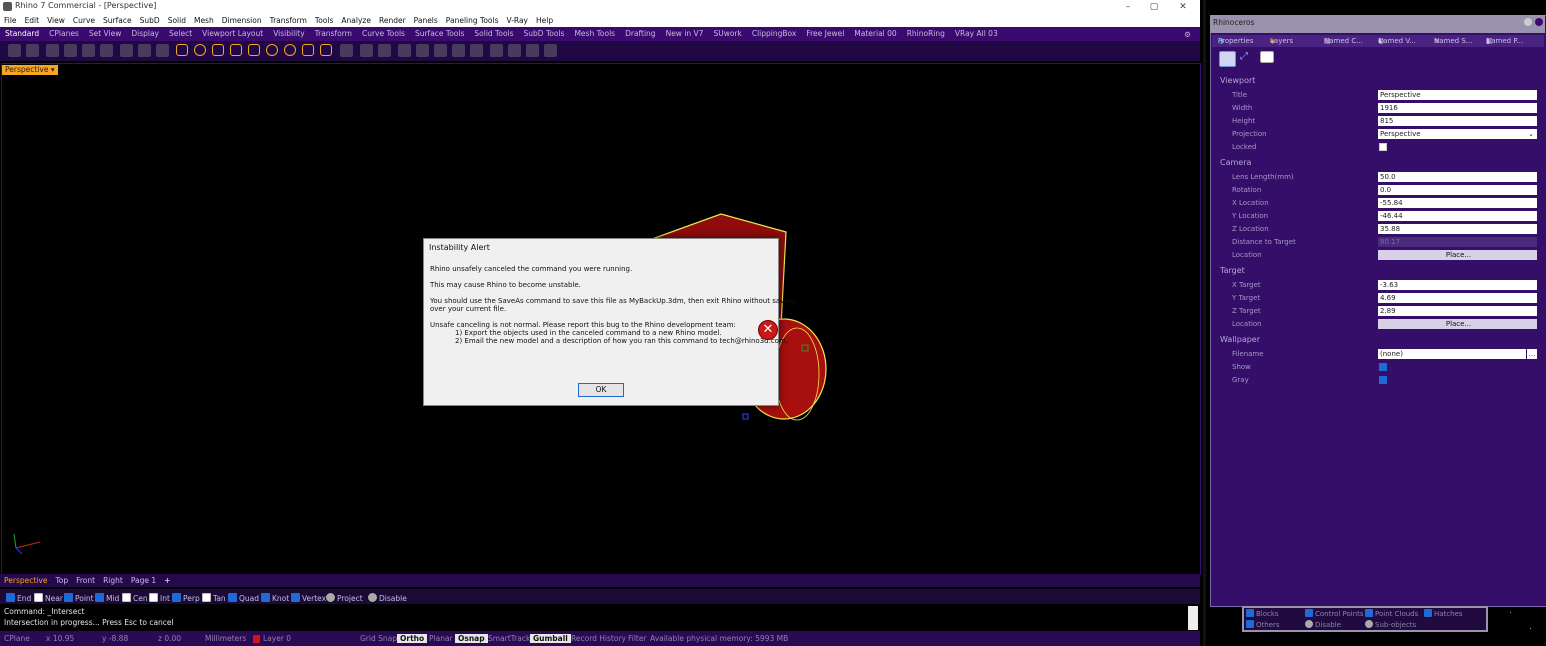 The width and height of the screenshot is (1546, 646). Describe the element at coordinates (84, 20) in the screenshot. I see `menu-curve: Curve` at that location.